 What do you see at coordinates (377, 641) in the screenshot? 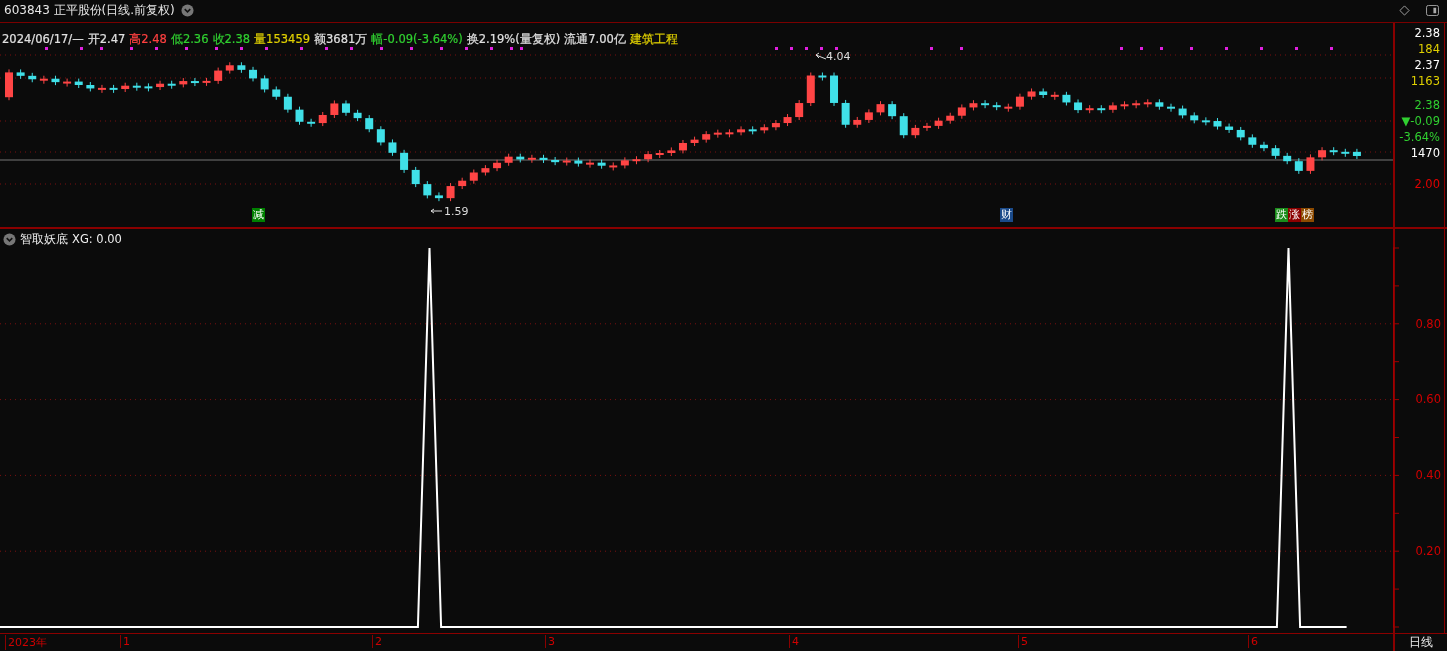
I see `axis-label: 2` at bounding box center [377, 641].